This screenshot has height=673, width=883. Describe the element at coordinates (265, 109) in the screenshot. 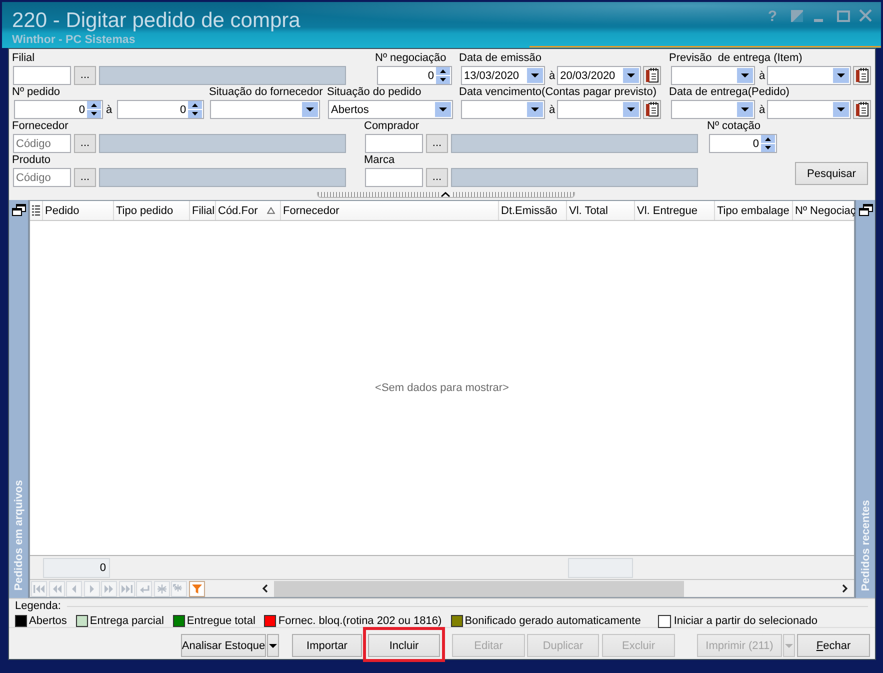

I see `dropdown-field` at that location.